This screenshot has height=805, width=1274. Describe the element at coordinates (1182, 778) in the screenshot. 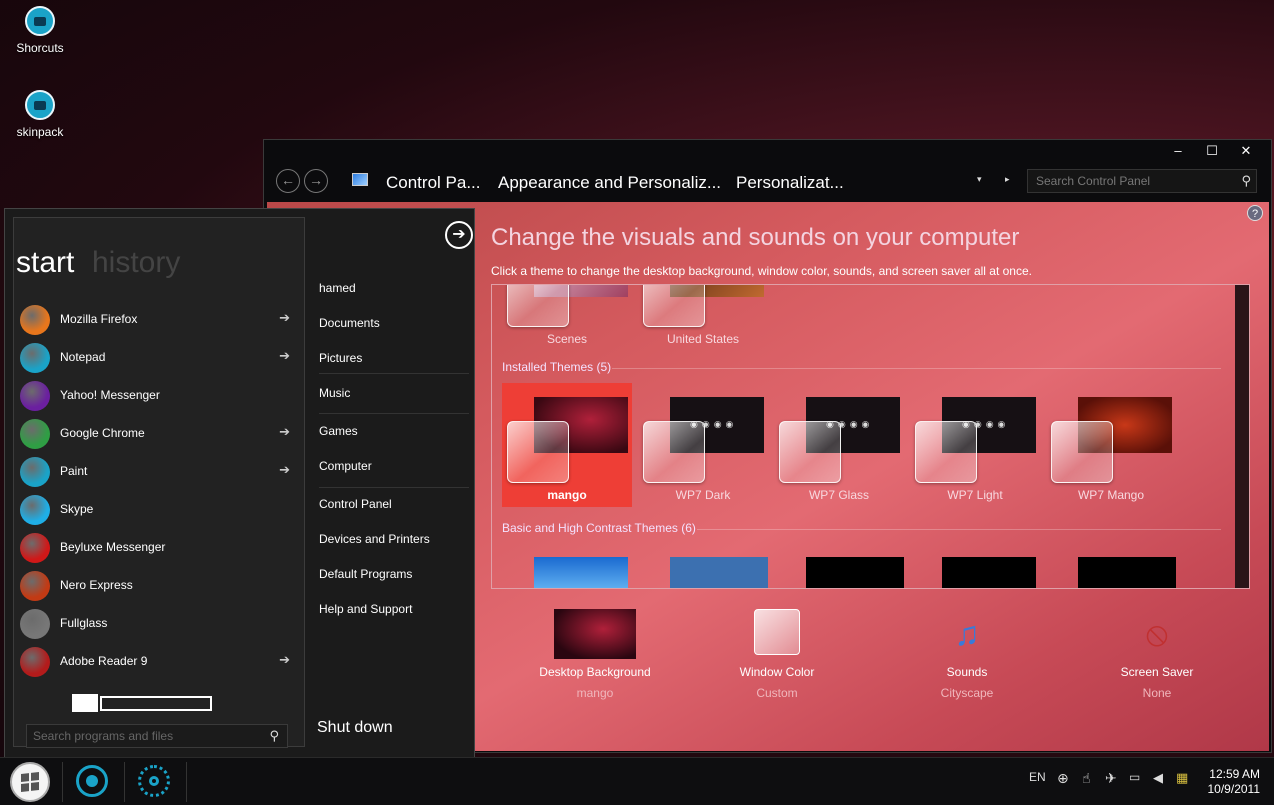

I see `flag-icon: ▦` at that location.